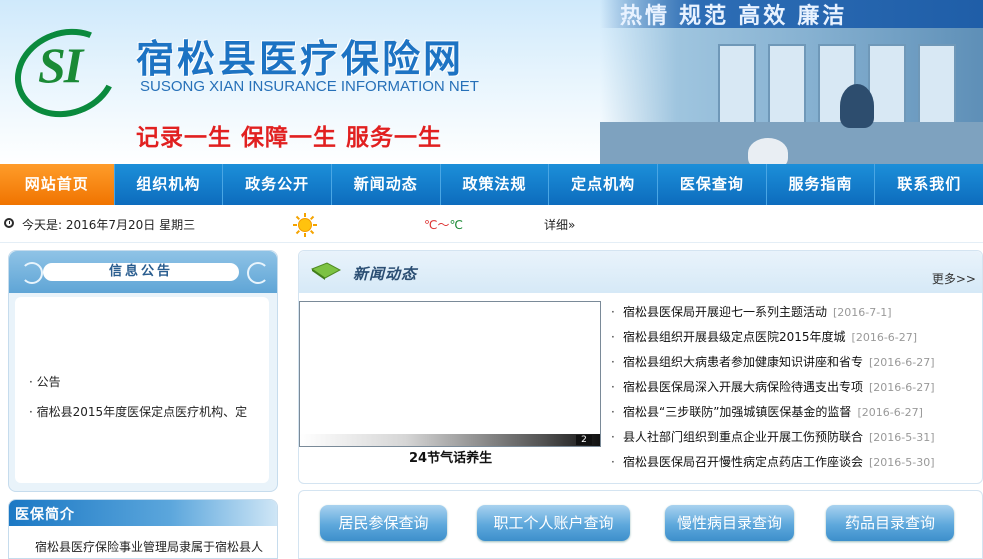  I want to click on nav-contact: 联系我们, so click(929, 184).